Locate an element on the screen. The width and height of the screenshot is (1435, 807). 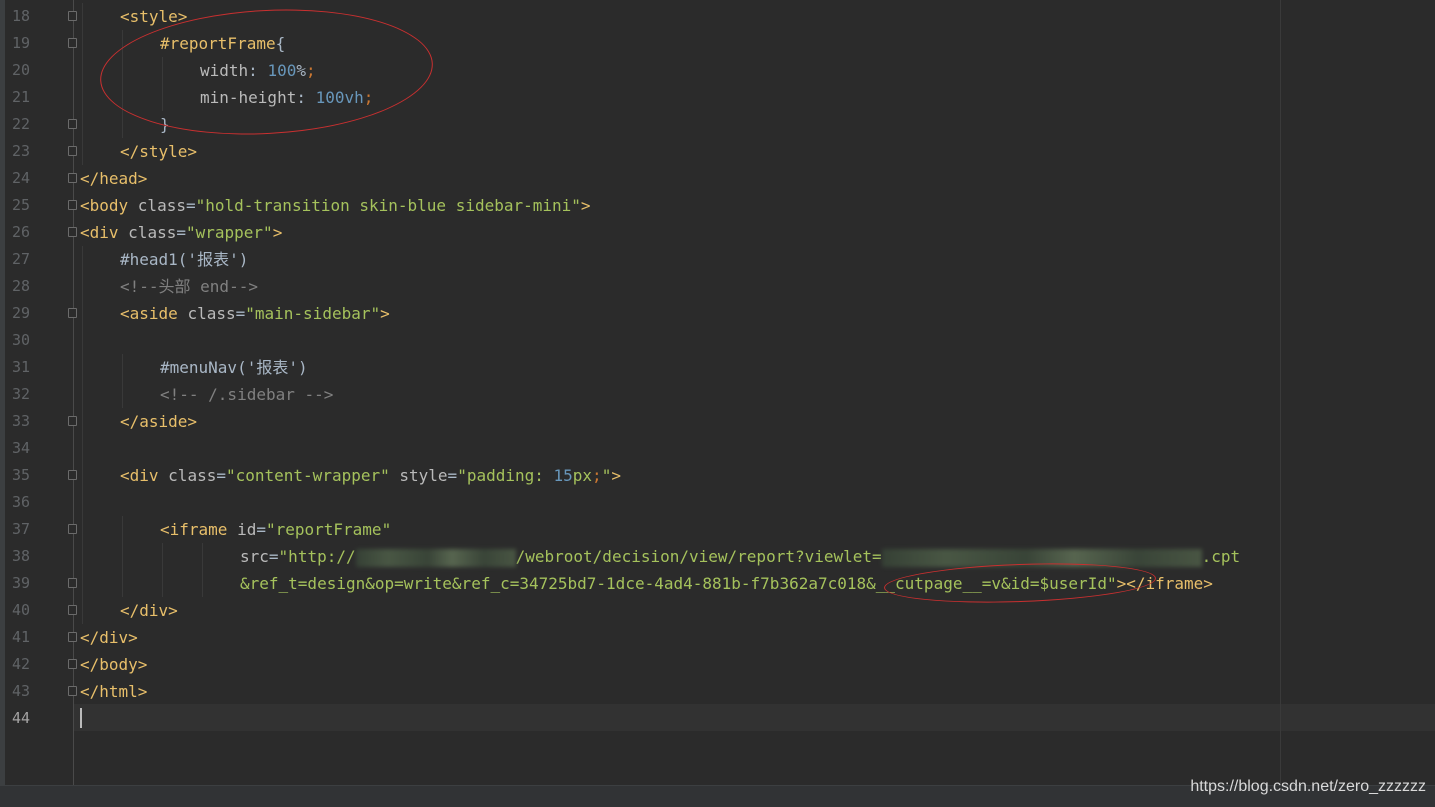
code-token: ; is located at coordinates (597, 475).